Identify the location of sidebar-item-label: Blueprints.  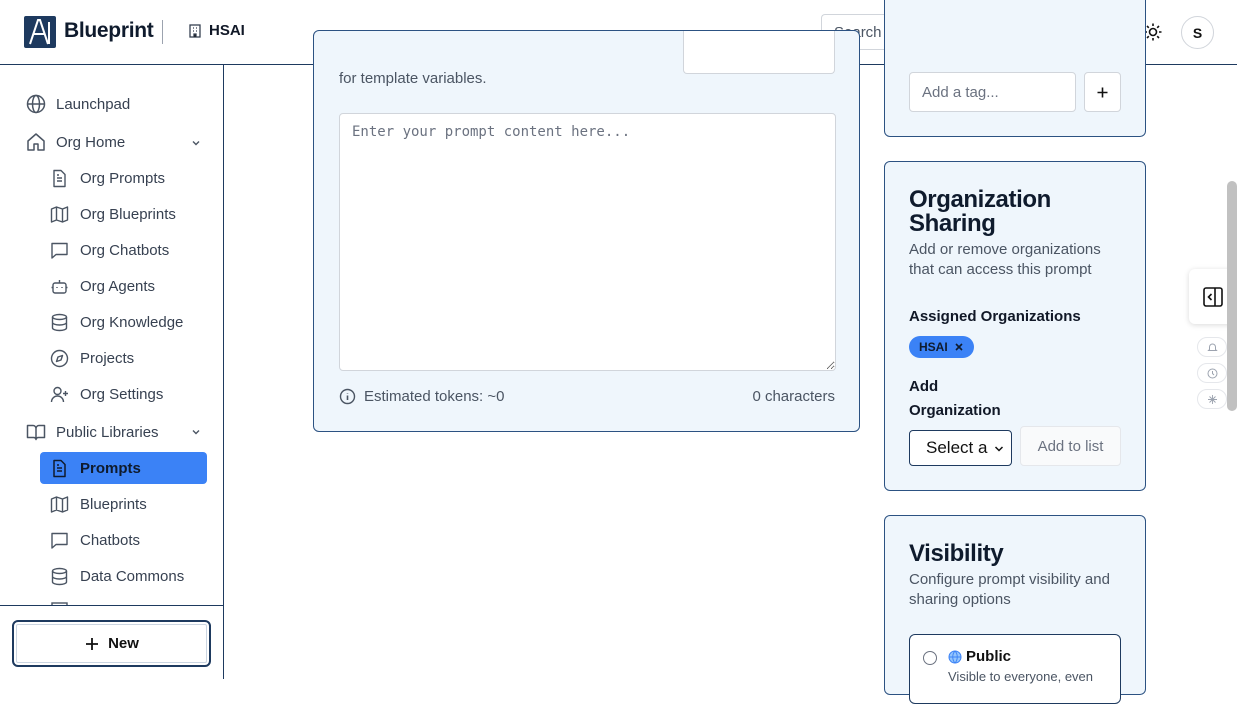
(113, 504).